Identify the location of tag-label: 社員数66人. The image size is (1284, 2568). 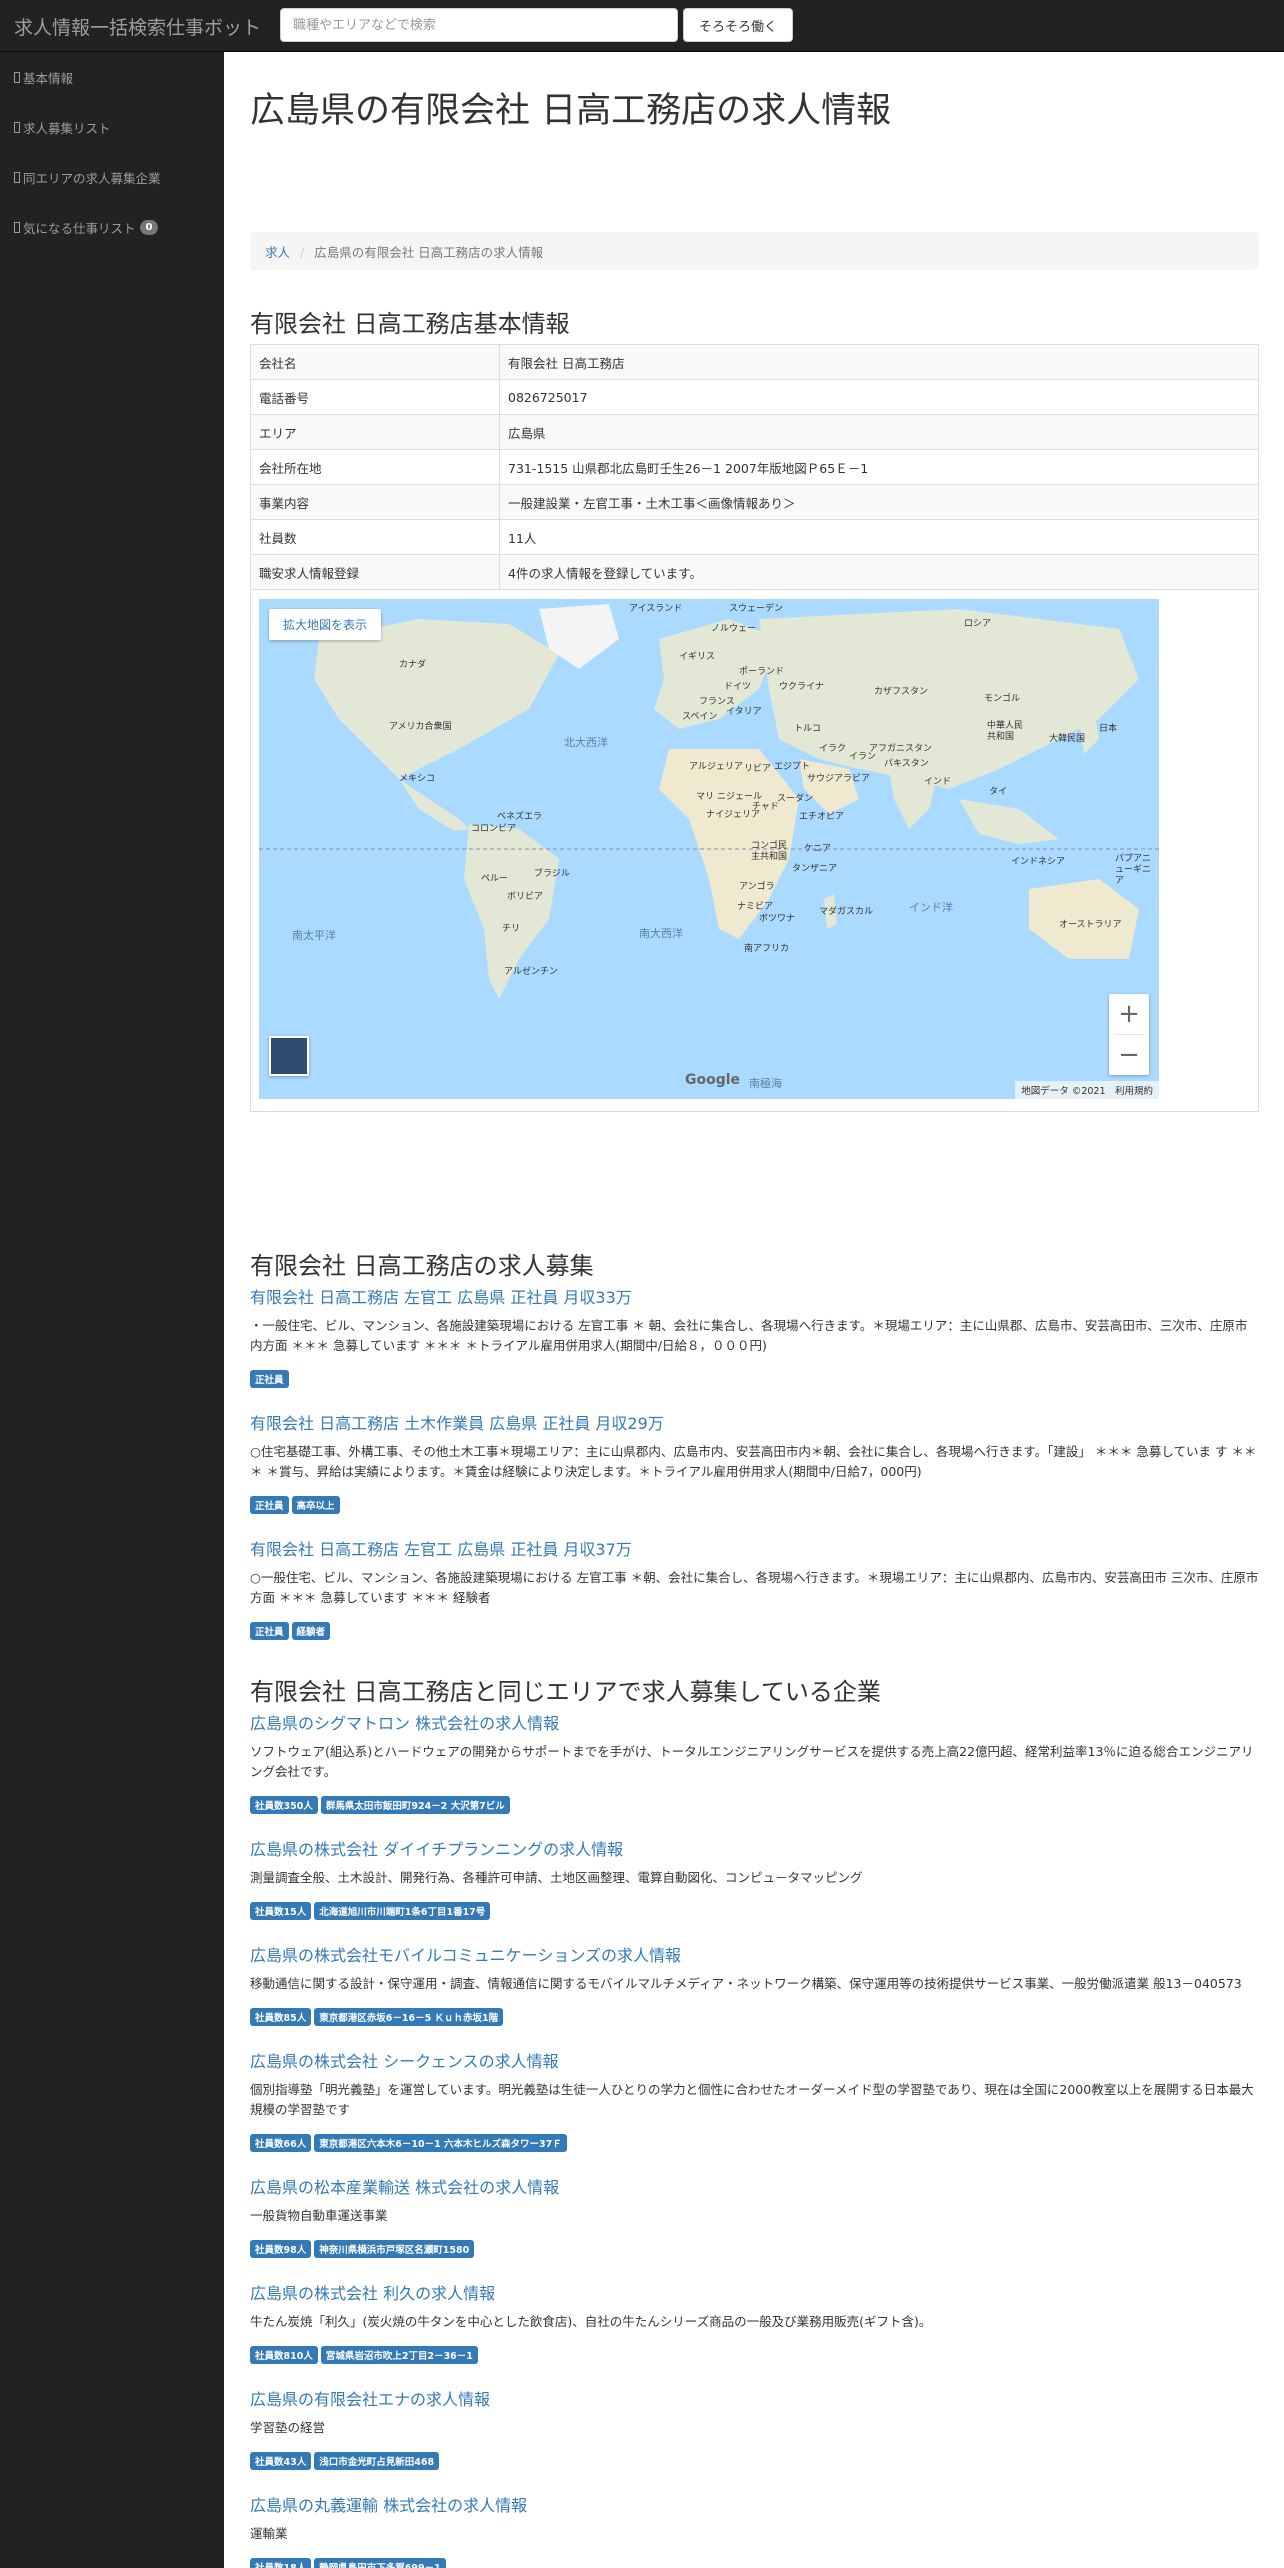
(281, 2143).